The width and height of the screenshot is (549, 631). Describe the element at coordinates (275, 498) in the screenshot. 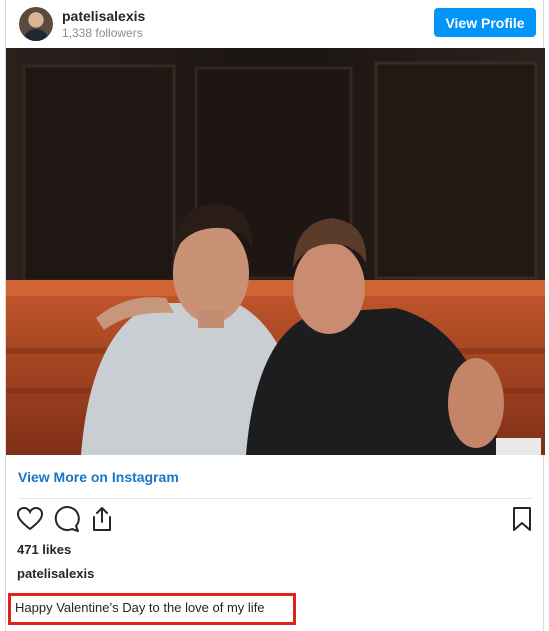

I see `divider` at that location.